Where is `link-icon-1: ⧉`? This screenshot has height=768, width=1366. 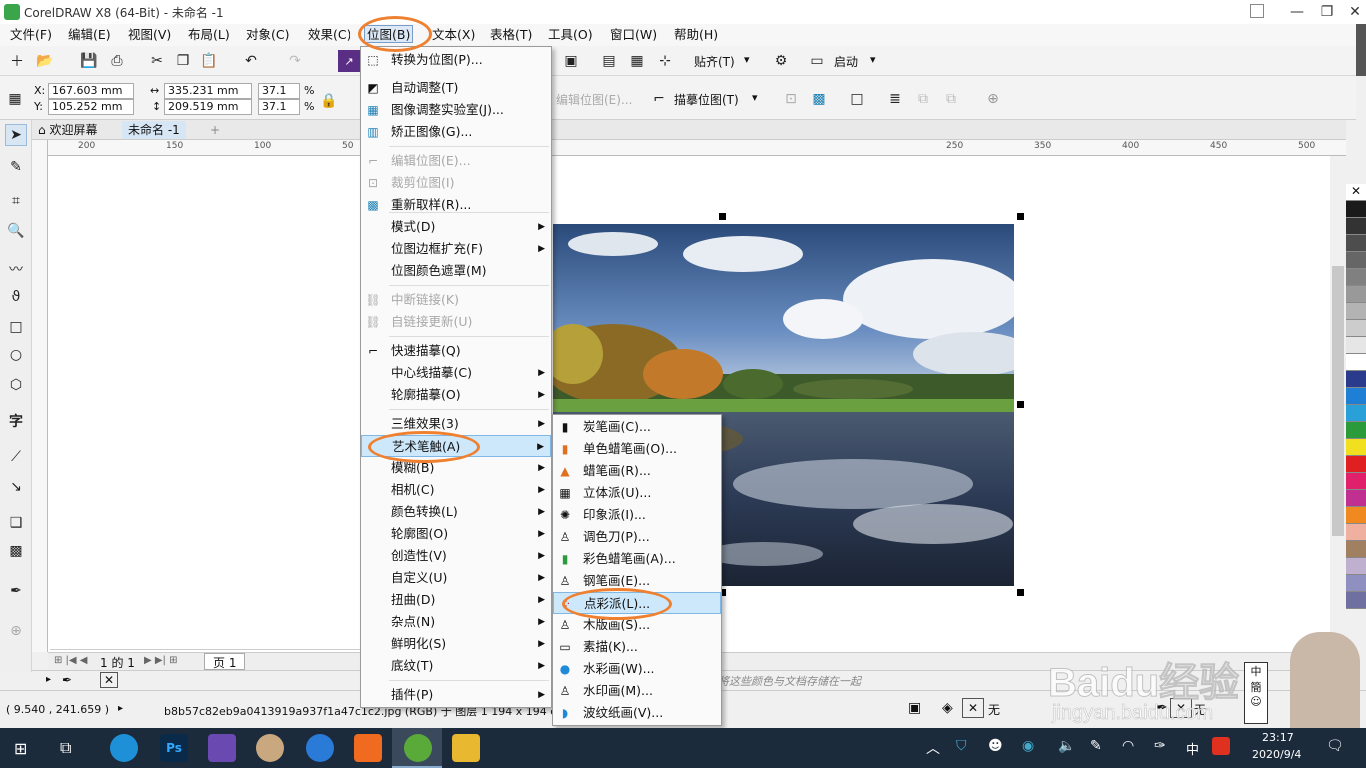
link-icon-1: ⧉ is located at coordinates (923, 99).